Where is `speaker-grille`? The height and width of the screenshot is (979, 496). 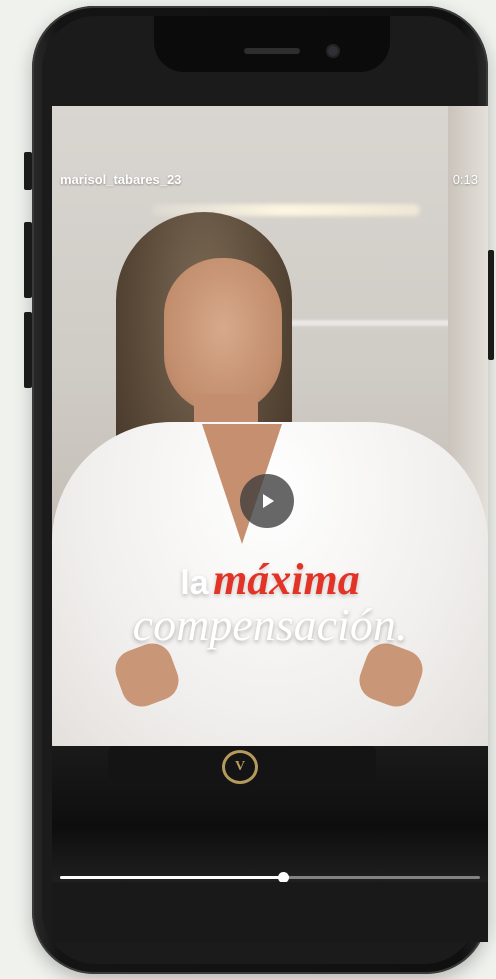
speaker-grille is located at coordinates (272, 51).